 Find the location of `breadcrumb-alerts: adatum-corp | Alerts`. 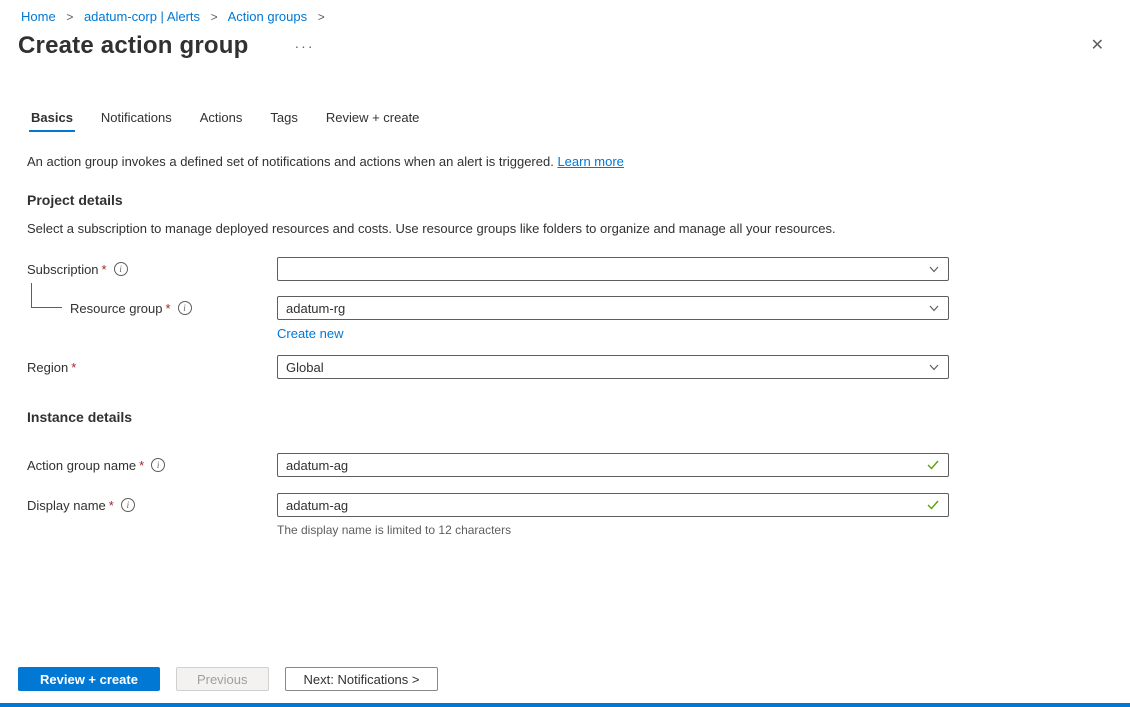

breadcrumb-alerts: adatum-corp | Alerts is located at coordinates (142, 16).